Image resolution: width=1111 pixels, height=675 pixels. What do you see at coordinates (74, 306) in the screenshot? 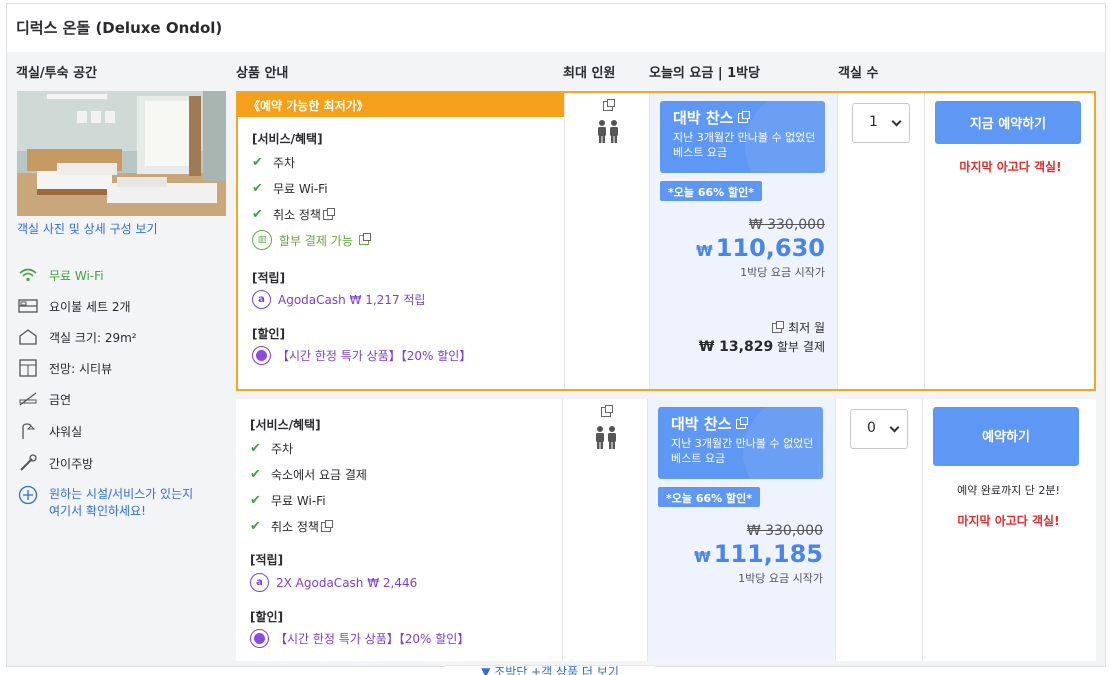
I see `amenity-bedding: 요이불 세트 2개` at bounding box center [74, 306].